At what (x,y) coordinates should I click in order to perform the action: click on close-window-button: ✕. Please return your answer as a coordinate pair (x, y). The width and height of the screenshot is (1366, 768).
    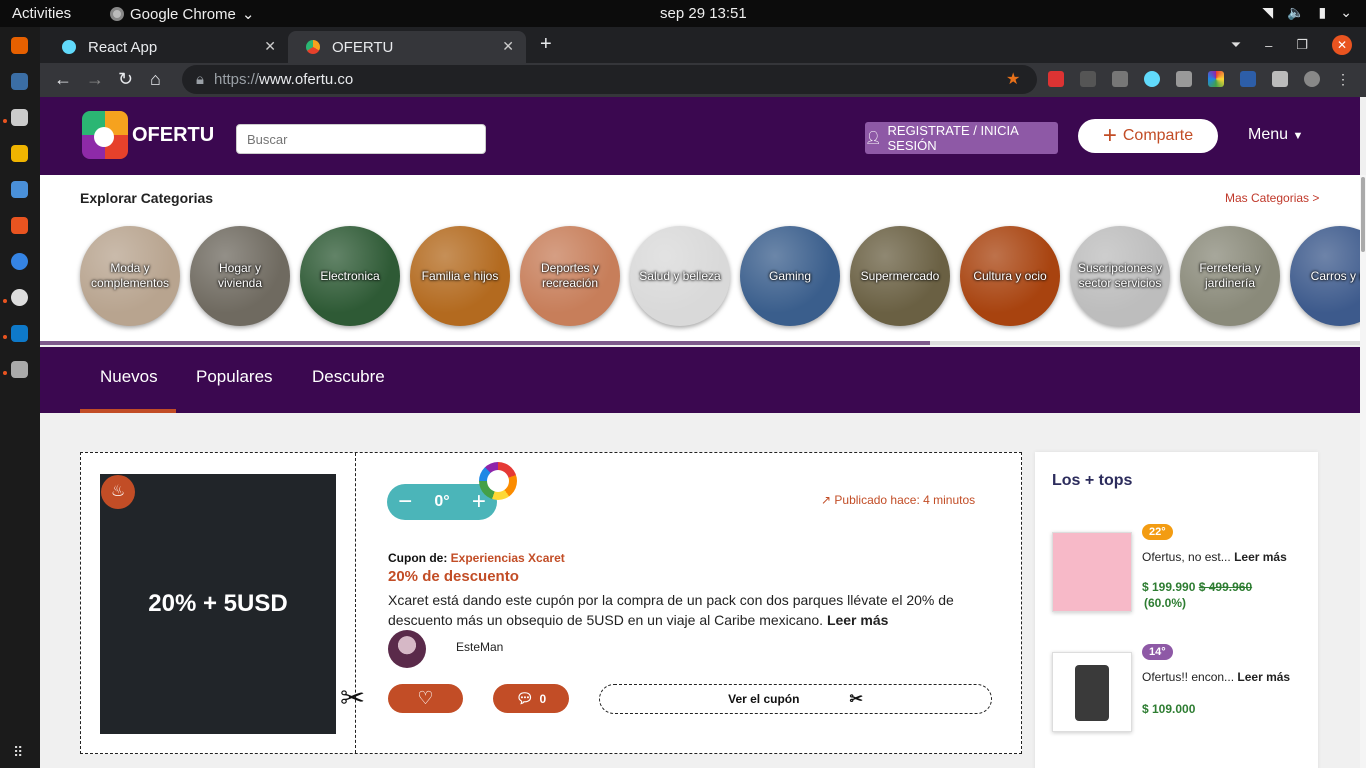
    Looking at the image, I should click on (1342, 45).